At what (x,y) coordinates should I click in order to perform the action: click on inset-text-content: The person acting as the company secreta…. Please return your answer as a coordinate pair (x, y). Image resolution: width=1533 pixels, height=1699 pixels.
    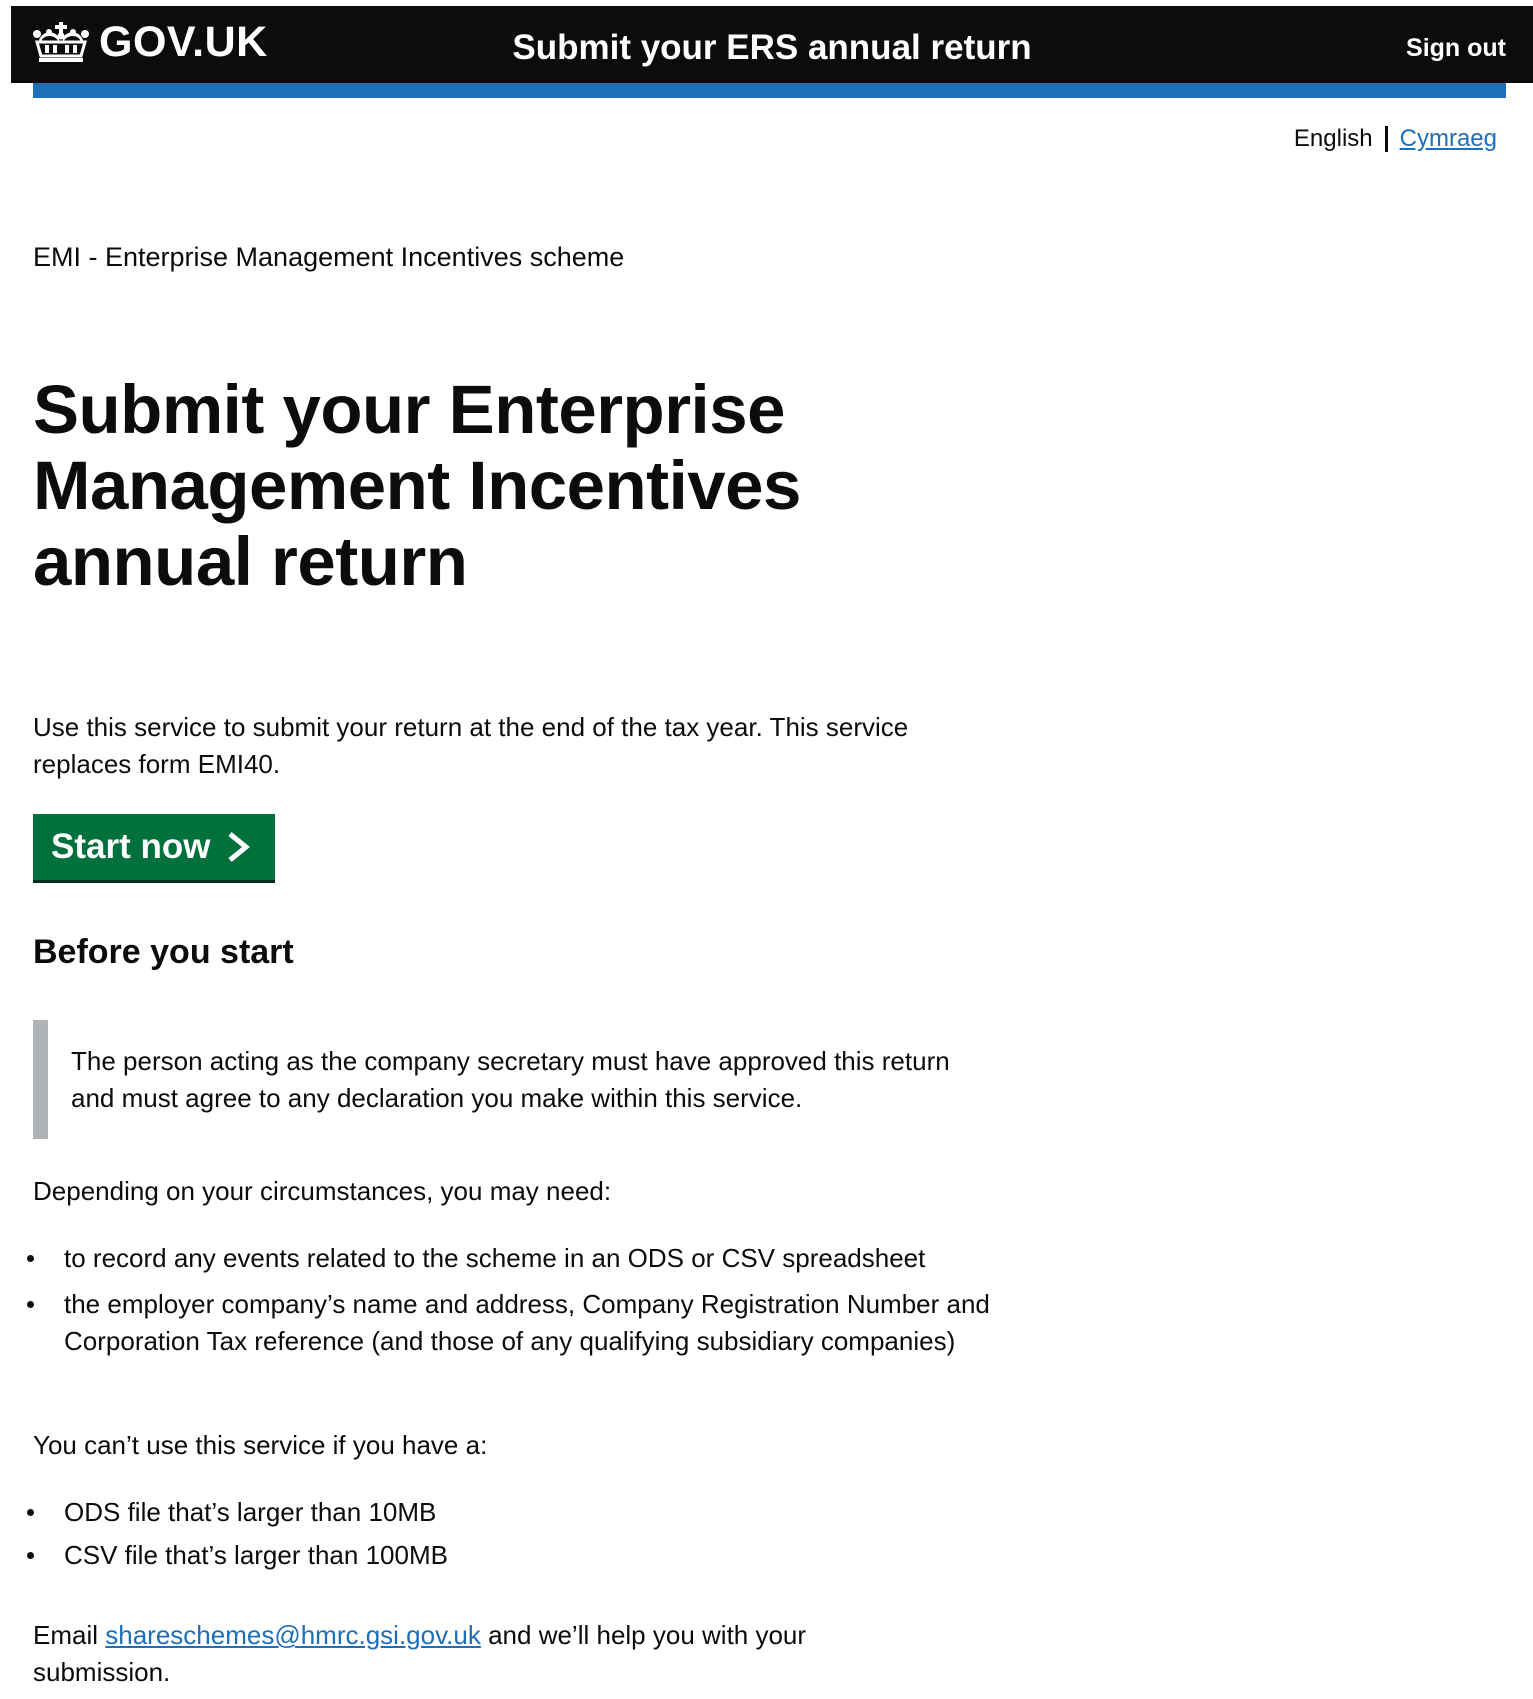
    Looking at the image, I should click on (510, 1079).